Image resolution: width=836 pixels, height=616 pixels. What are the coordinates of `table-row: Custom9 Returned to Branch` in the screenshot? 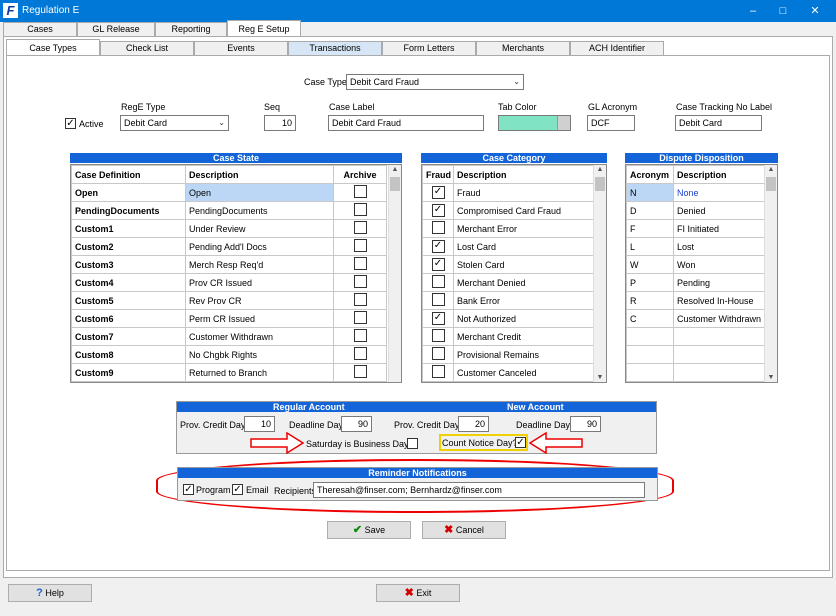 It's located at (229, 372).